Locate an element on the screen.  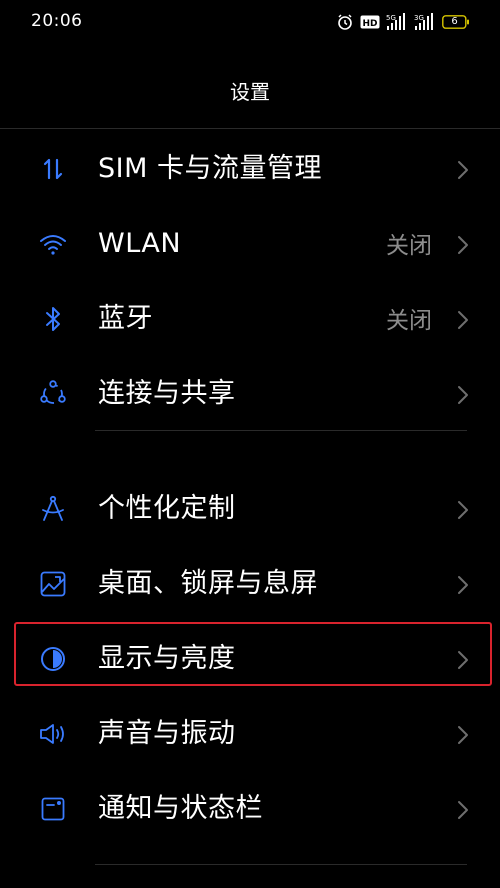
setting-label: WLAN is located at coordinates (140, 243).